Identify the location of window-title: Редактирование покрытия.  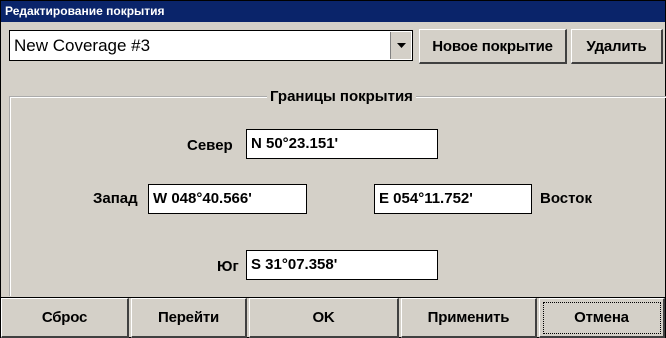
(333, 11).